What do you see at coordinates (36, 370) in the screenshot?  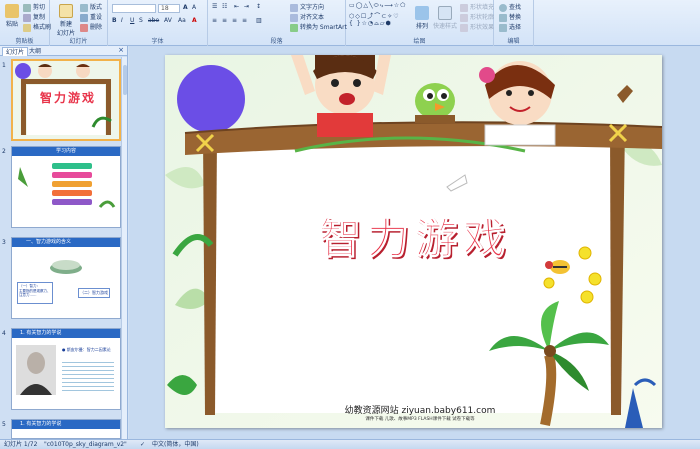 I see `thumb-4-portrait` at bounding box center [36, 370].